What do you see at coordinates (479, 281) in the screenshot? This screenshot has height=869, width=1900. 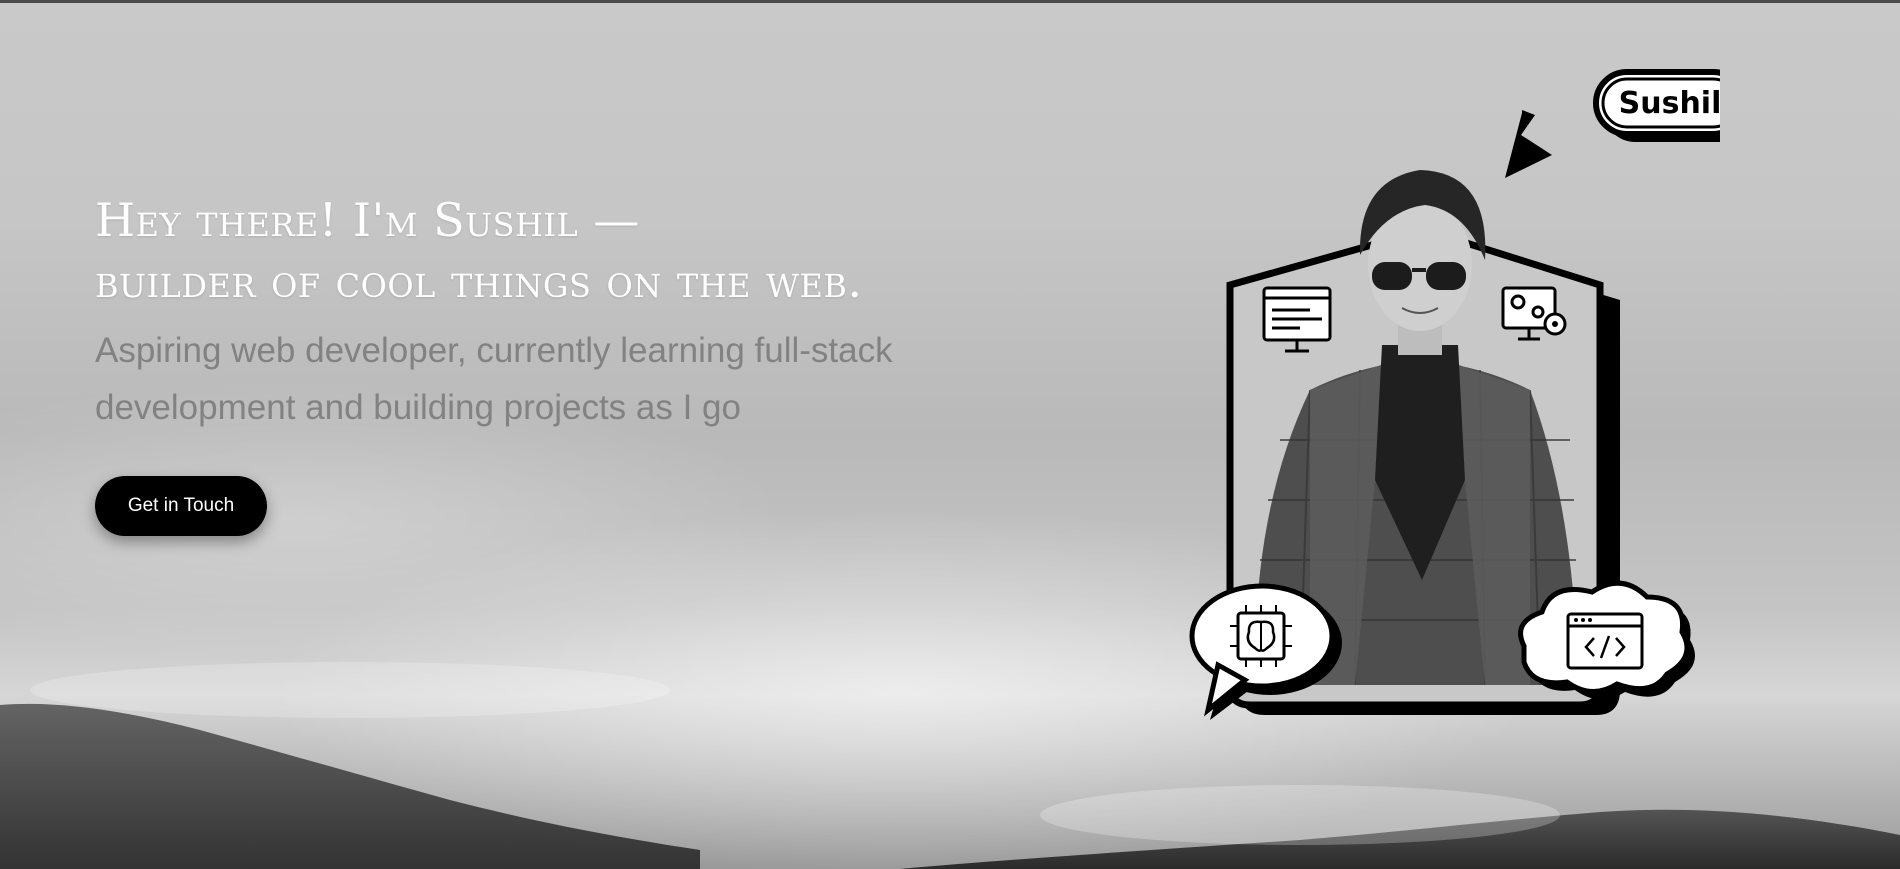 I see `headline-line-2: builder of cool things on the web.` at bounding box center [479, 281].